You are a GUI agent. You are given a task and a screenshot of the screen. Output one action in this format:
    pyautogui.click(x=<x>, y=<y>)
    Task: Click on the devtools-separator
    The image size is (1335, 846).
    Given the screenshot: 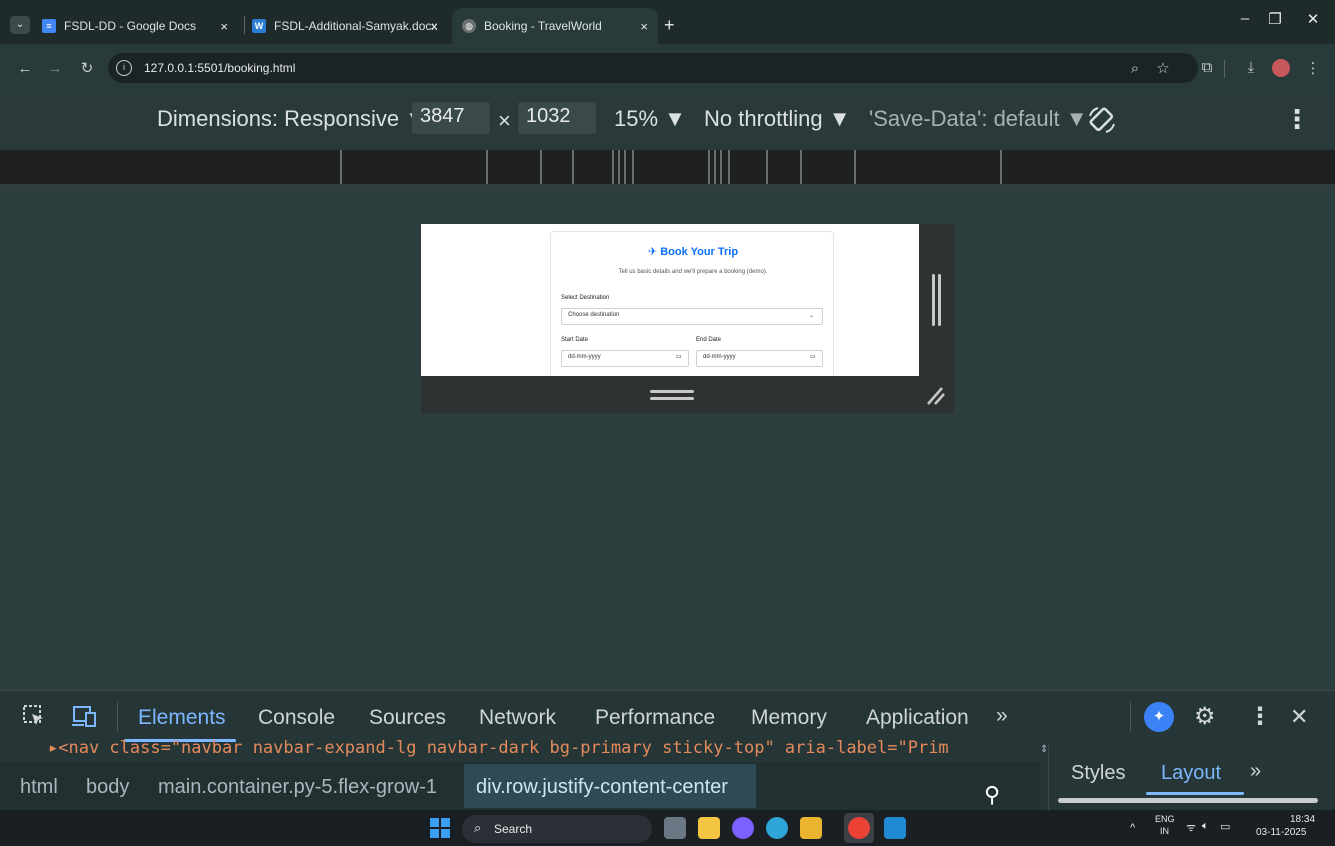 What is the action you would take?
    pyautogui.click(x=117, y=717)
    